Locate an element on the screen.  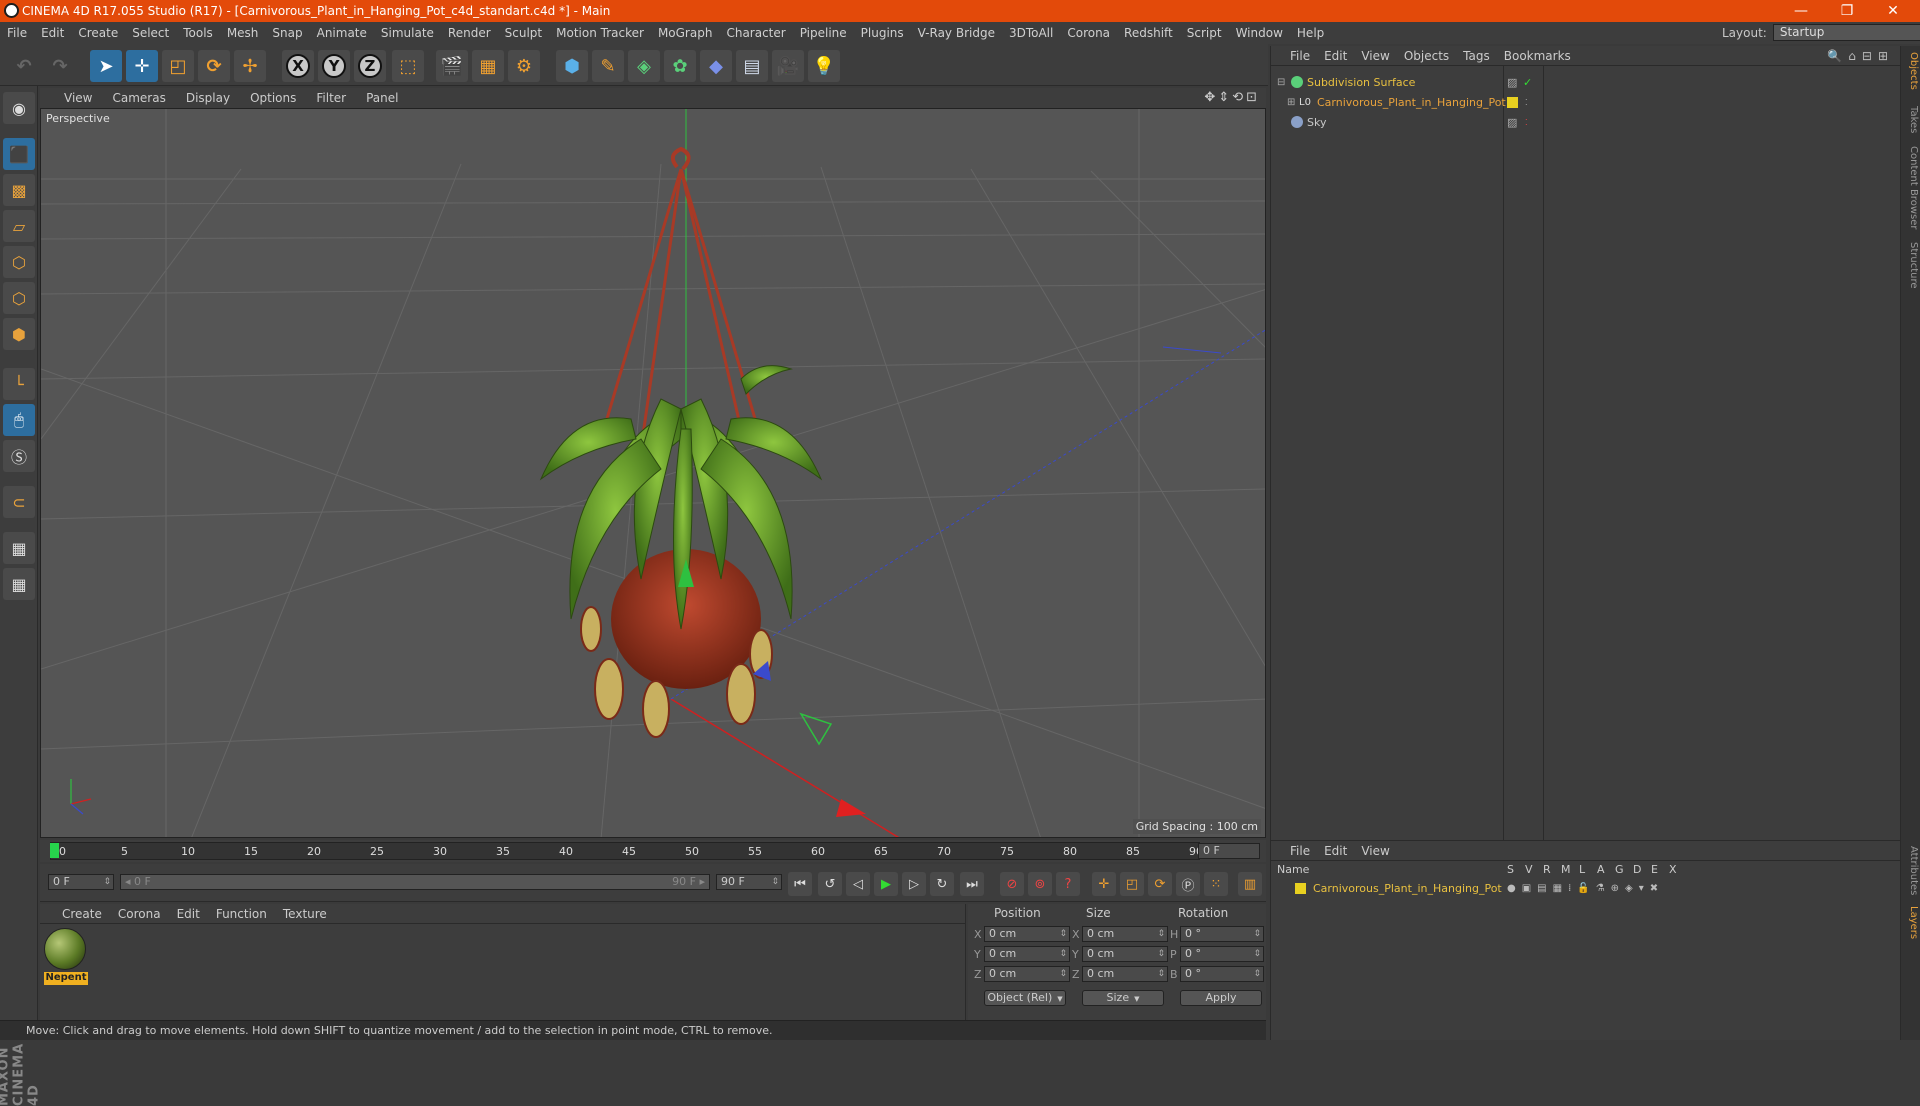
enabled-check-icon: ✓ is located at coordinates (1527, 82).